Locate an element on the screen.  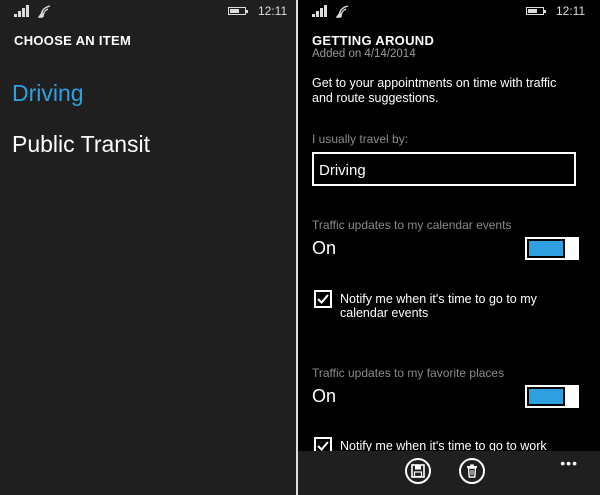
added-date: Added on 4/14/2014 is located at coordinates (364, 54).